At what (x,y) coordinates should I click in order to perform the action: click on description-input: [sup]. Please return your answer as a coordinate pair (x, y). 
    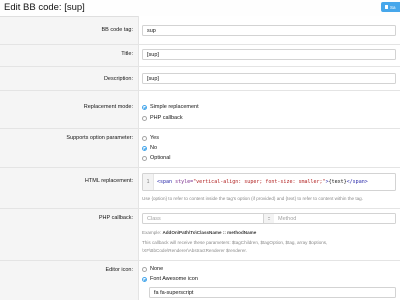
    Looking at the image, I should click on (269, 78).